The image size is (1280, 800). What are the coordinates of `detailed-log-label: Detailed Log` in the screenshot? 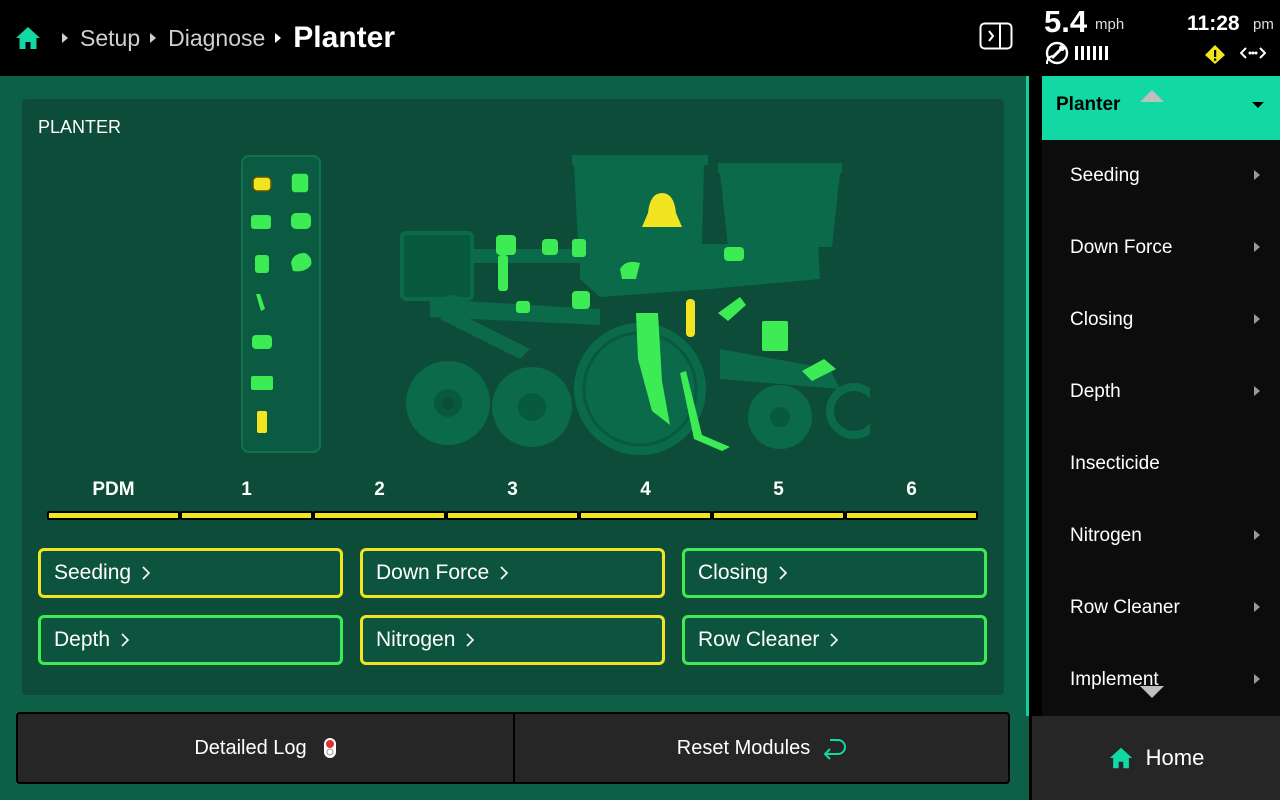 It's located at (250, 747).